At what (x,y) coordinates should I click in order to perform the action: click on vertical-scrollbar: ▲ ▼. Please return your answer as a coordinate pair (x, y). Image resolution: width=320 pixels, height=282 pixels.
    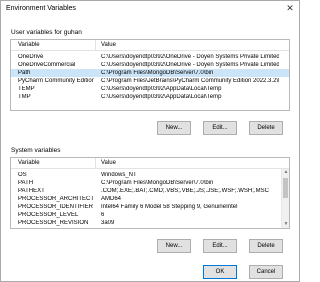
    Looking at the image, I should click on (285, 198).